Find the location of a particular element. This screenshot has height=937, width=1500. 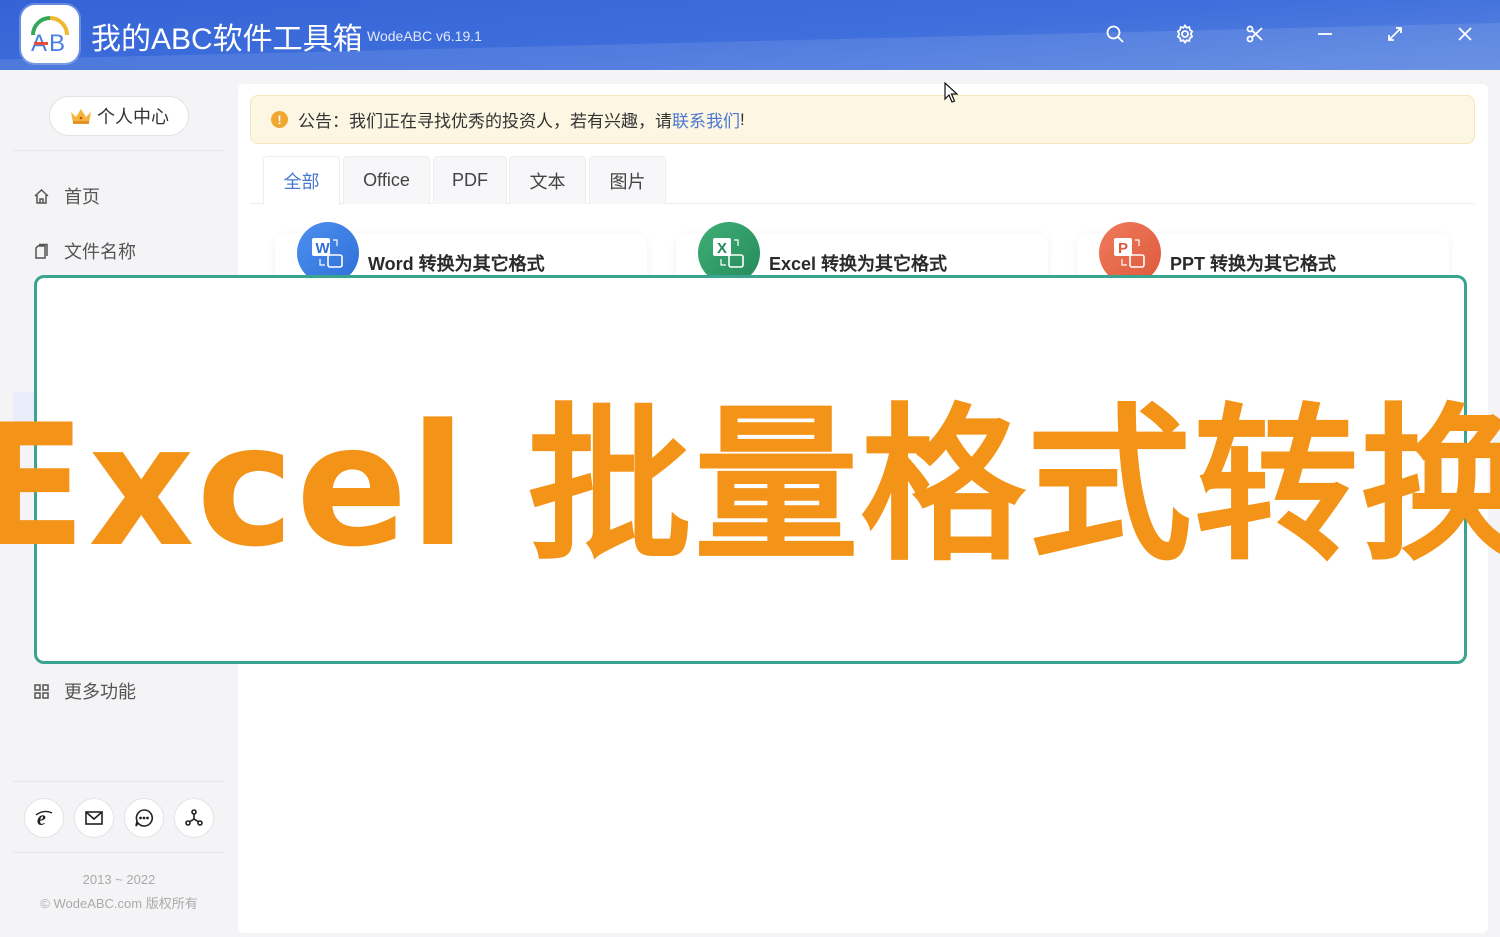

chat-button is located at coordinates (144, 818).